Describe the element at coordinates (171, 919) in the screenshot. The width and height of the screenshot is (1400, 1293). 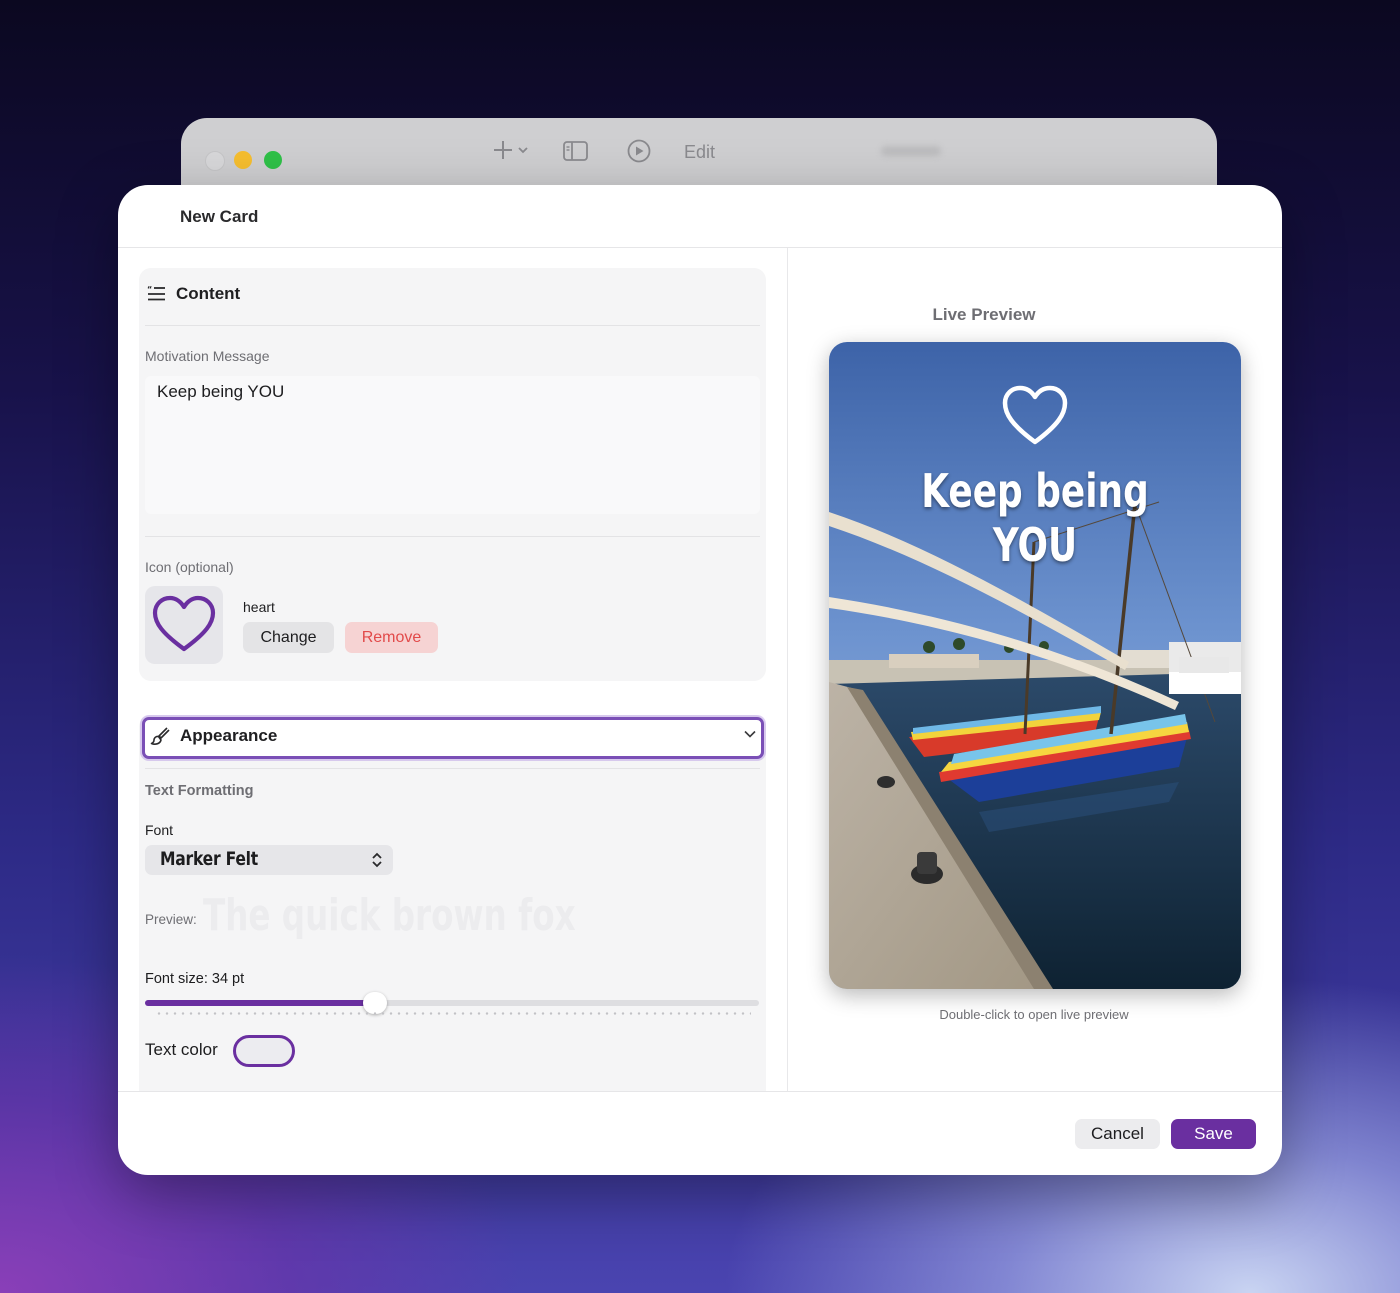
I see `preview-label: Preview:` at that location.